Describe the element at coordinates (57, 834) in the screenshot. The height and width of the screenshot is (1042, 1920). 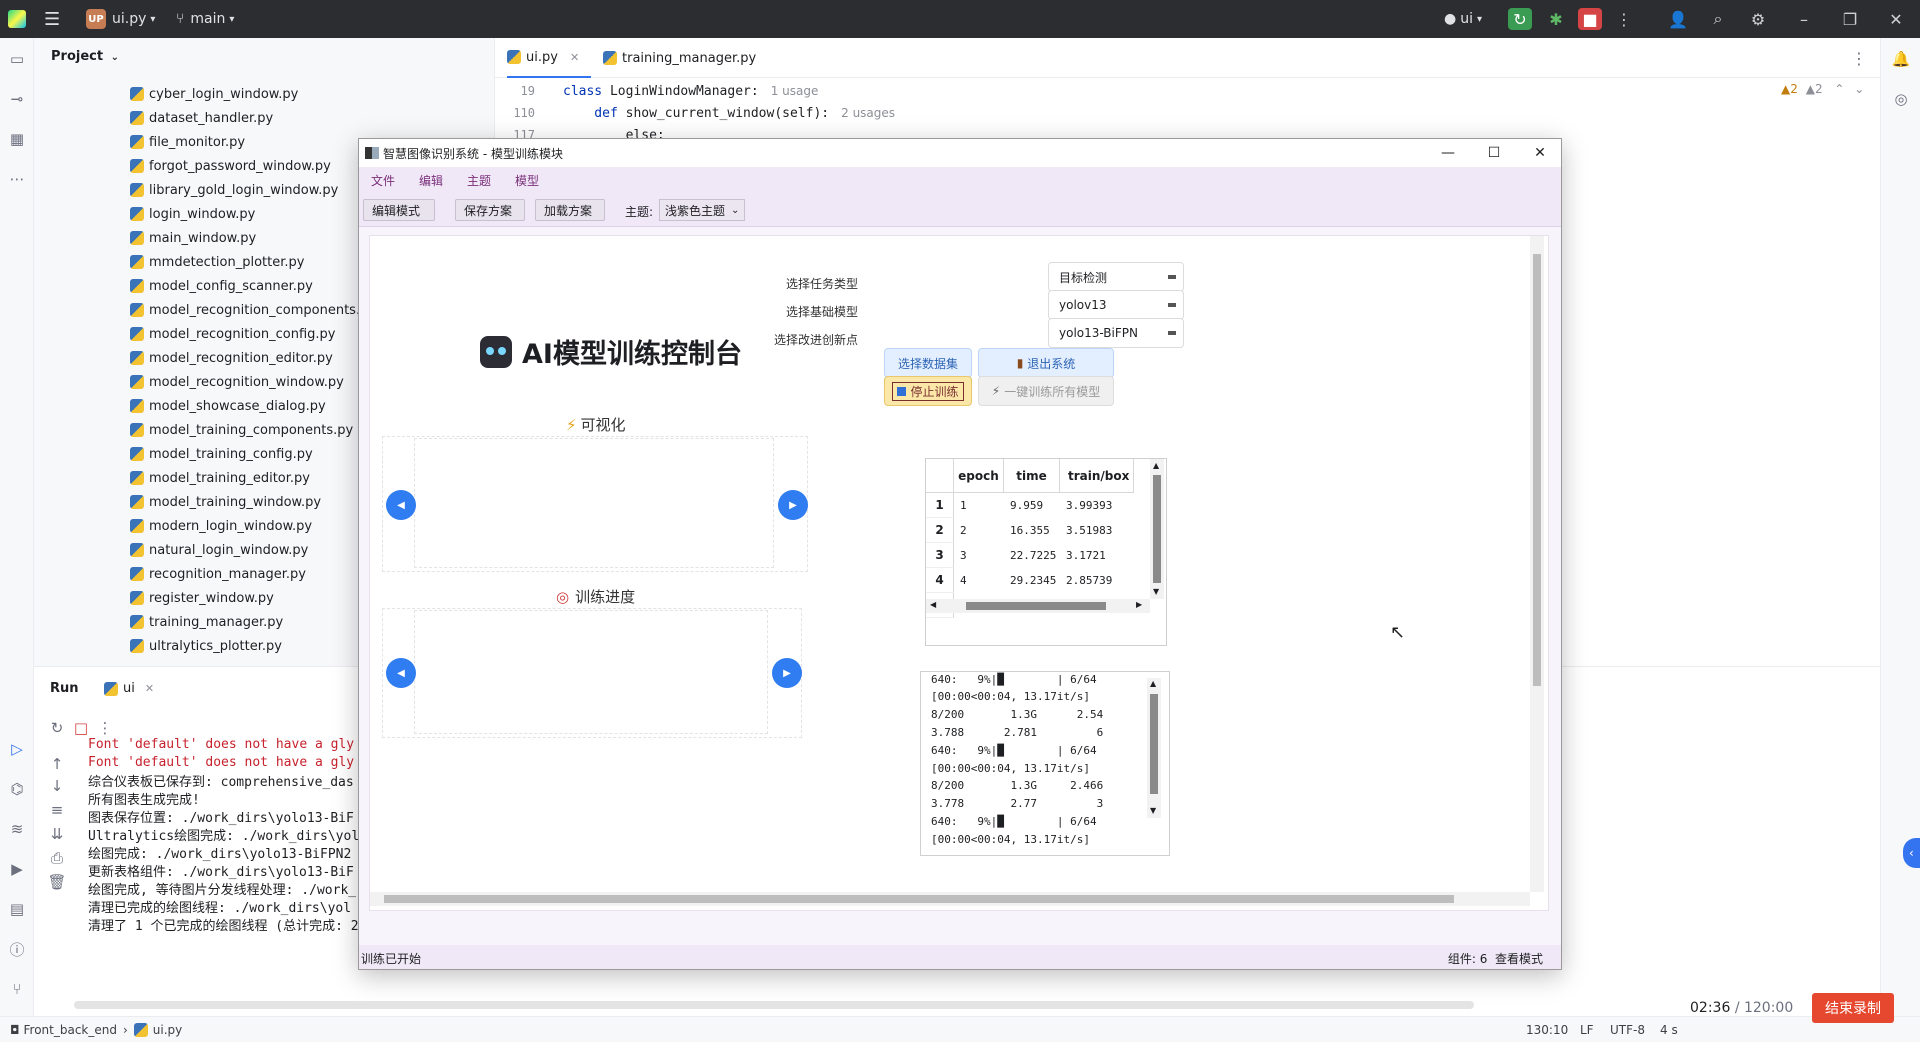
I see `scroll-end-icon: ⇊` at that location.